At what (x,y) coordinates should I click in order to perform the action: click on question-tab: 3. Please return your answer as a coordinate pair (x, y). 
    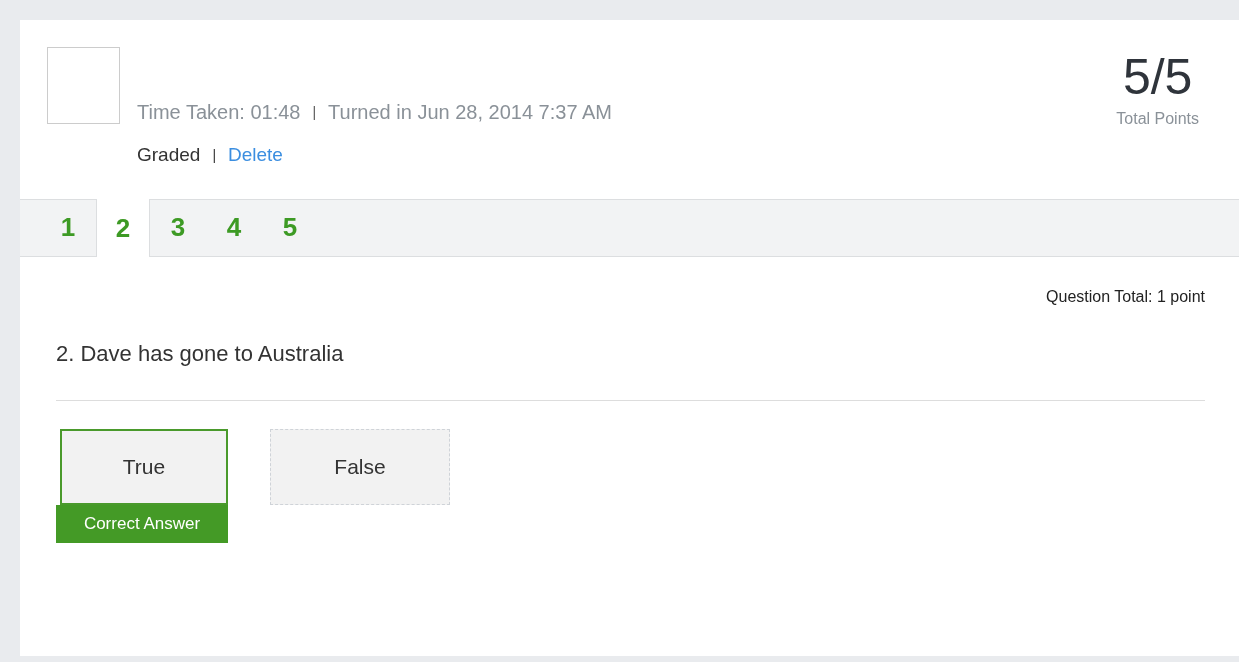
    Looking at the image, I should click on (178, 227).